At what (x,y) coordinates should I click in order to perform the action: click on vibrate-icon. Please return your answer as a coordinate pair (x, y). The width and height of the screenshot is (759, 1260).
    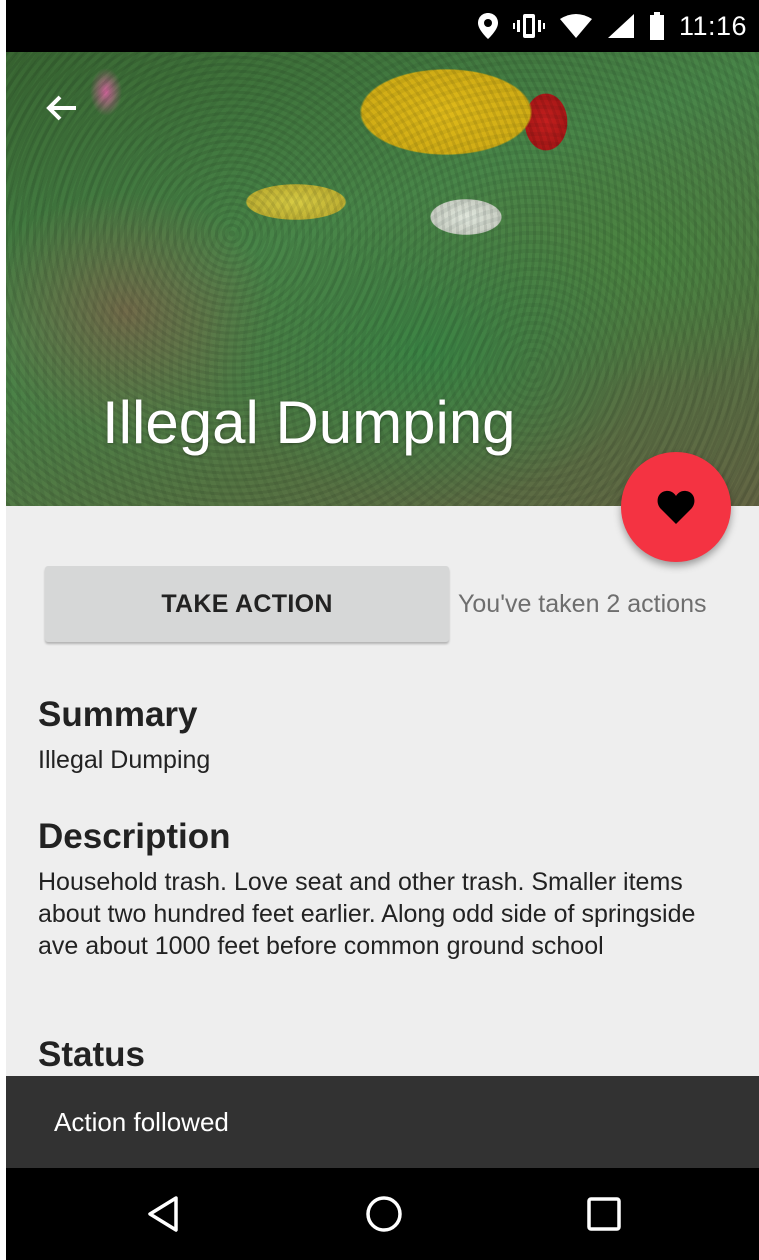
    Looking at the image, I should click on (528, 26).